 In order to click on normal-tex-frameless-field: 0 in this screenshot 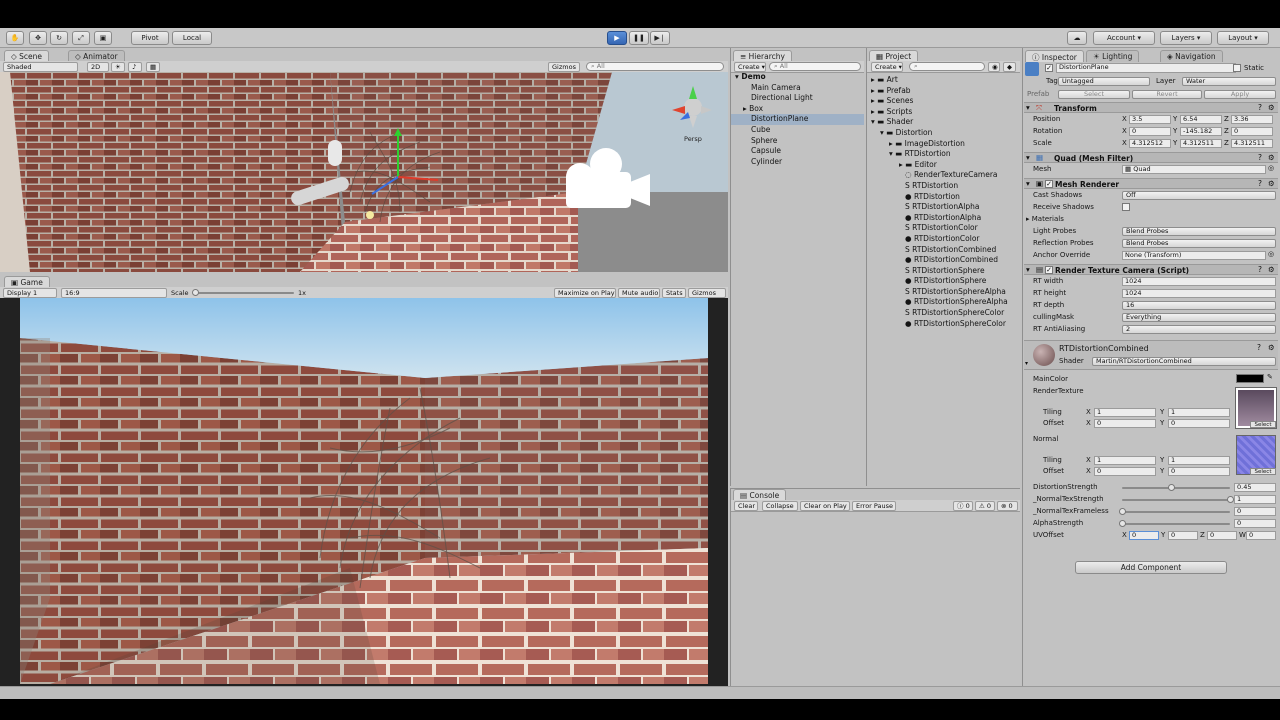, I will do `click(1255, 511)`.